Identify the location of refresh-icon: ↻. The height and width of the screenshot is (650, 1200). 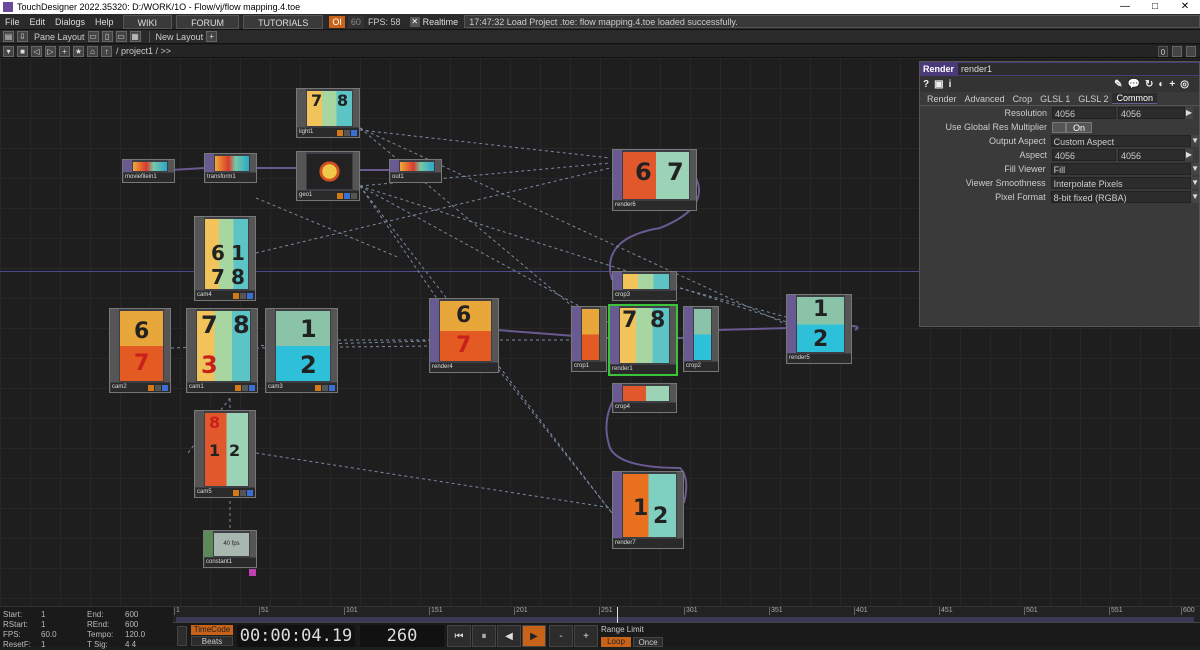
(1149, 84).